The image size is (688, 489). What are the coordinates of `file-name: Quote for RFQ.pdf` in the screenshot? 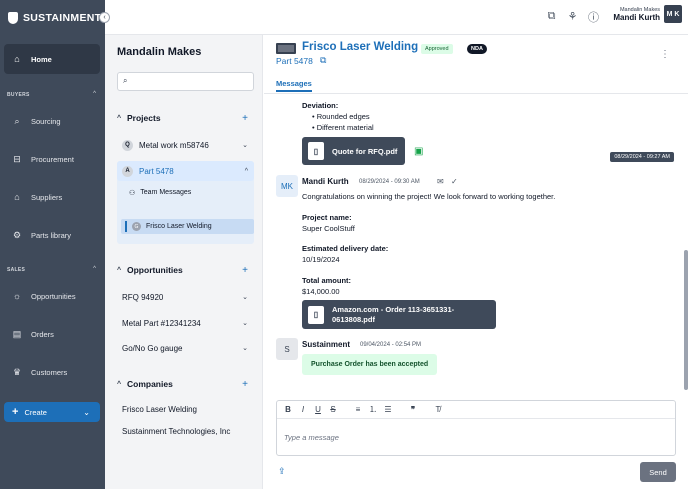 It's located at (365, 151).